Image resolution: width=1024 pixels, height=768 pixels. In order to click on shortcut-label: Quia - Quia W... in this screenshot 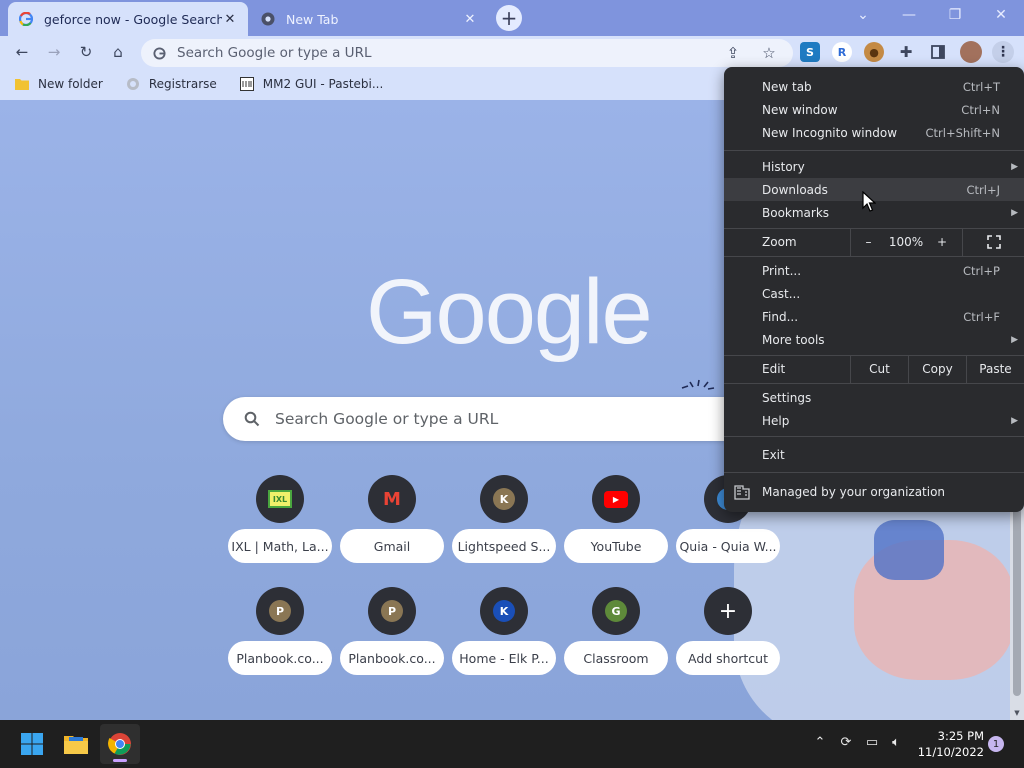, I will do `click(728, 546)`.